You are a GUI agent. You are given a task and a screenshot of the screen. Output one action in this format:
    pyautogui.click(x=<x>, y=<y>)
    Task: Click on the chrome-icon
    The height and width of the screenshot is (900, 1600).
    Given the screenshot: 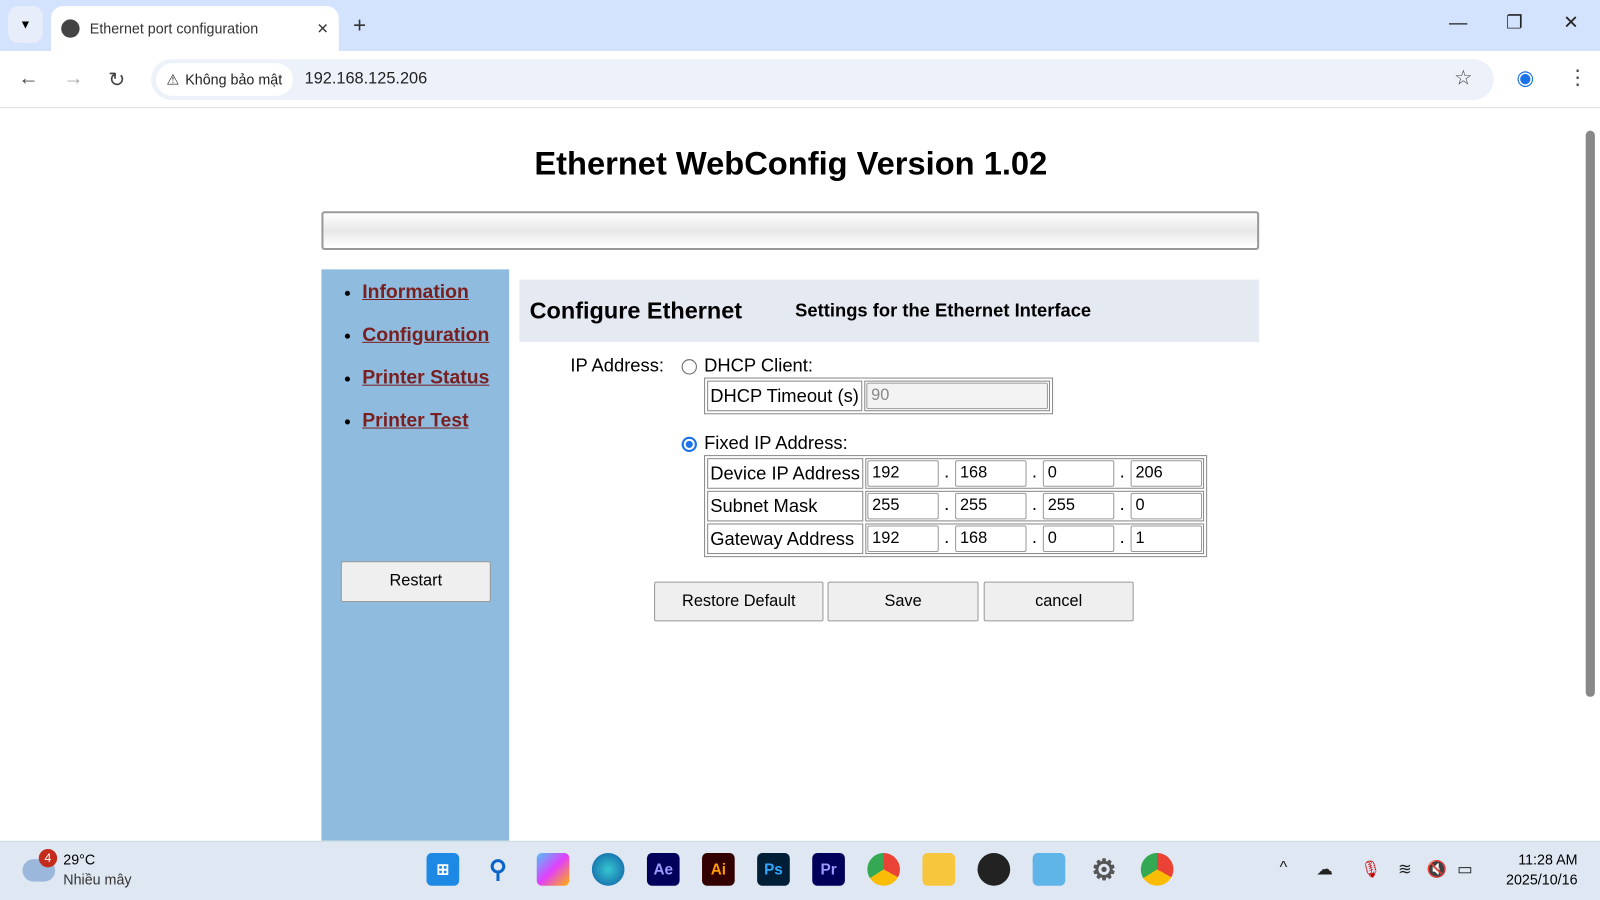 What is the action you would take?
    pyautogui.click(x=883, y=869)
    